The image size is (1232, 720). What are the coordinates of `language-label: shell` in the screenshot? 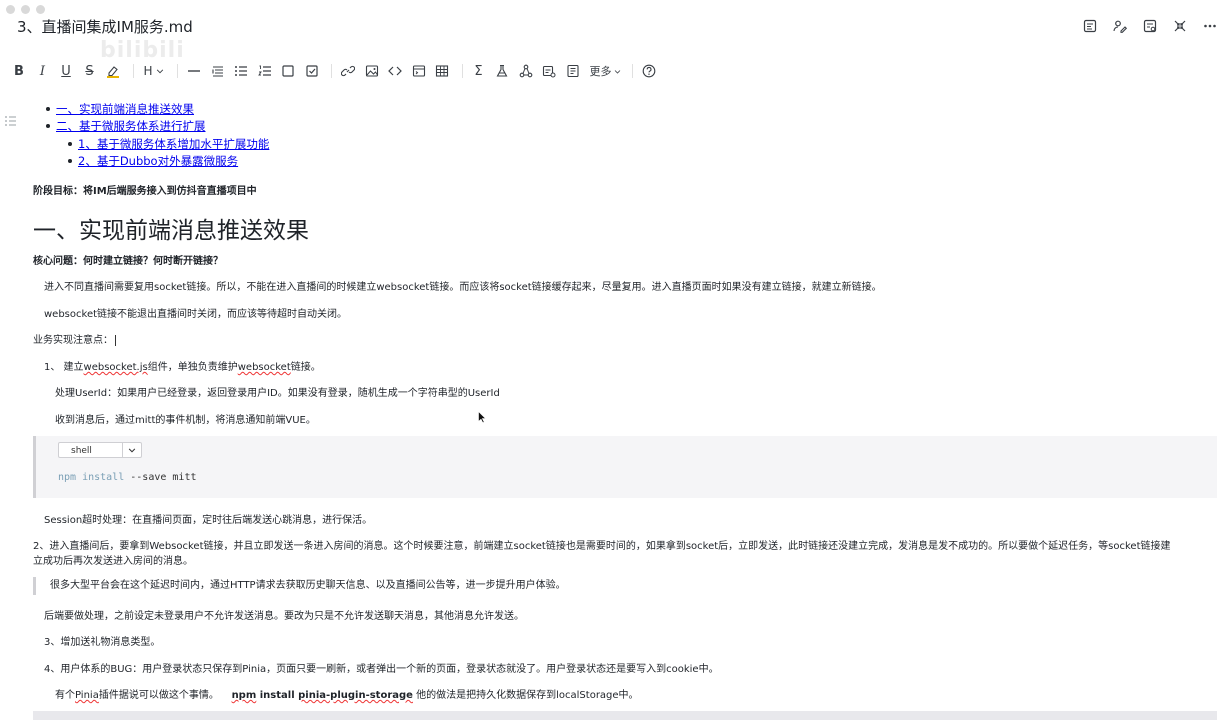 It's located at (81, 451).